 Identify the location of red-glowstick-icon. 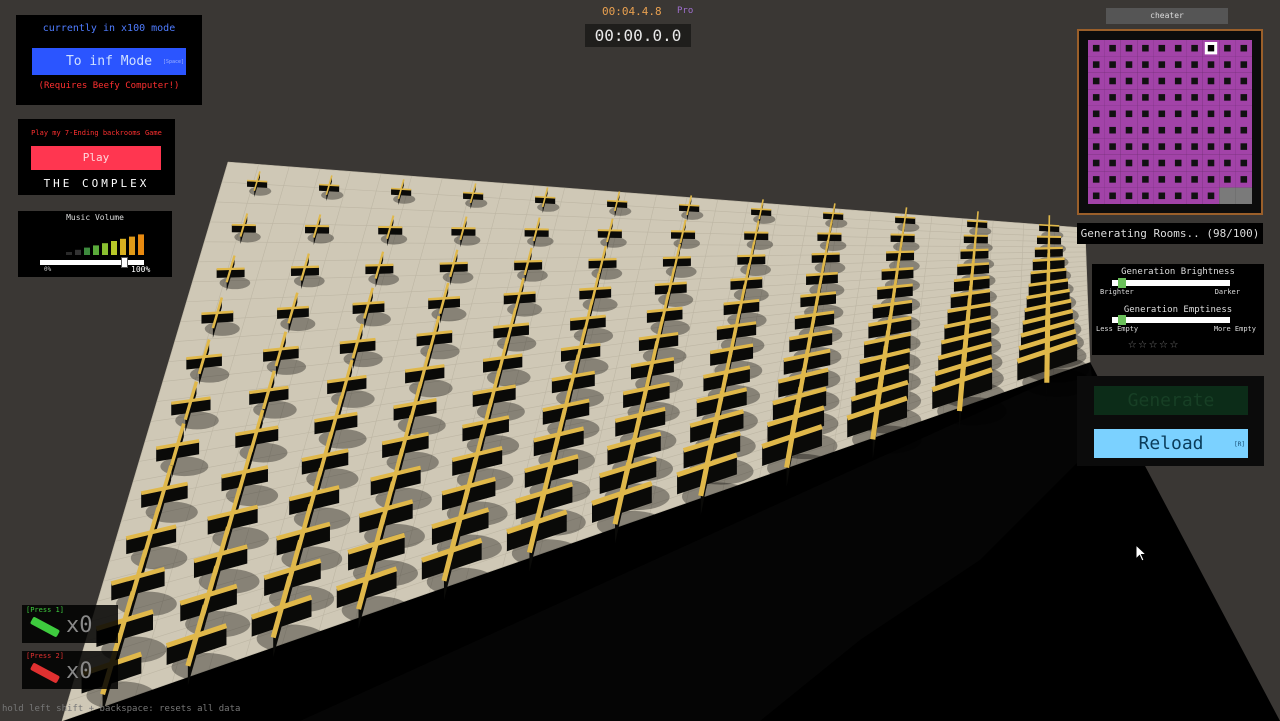
(45, 673).